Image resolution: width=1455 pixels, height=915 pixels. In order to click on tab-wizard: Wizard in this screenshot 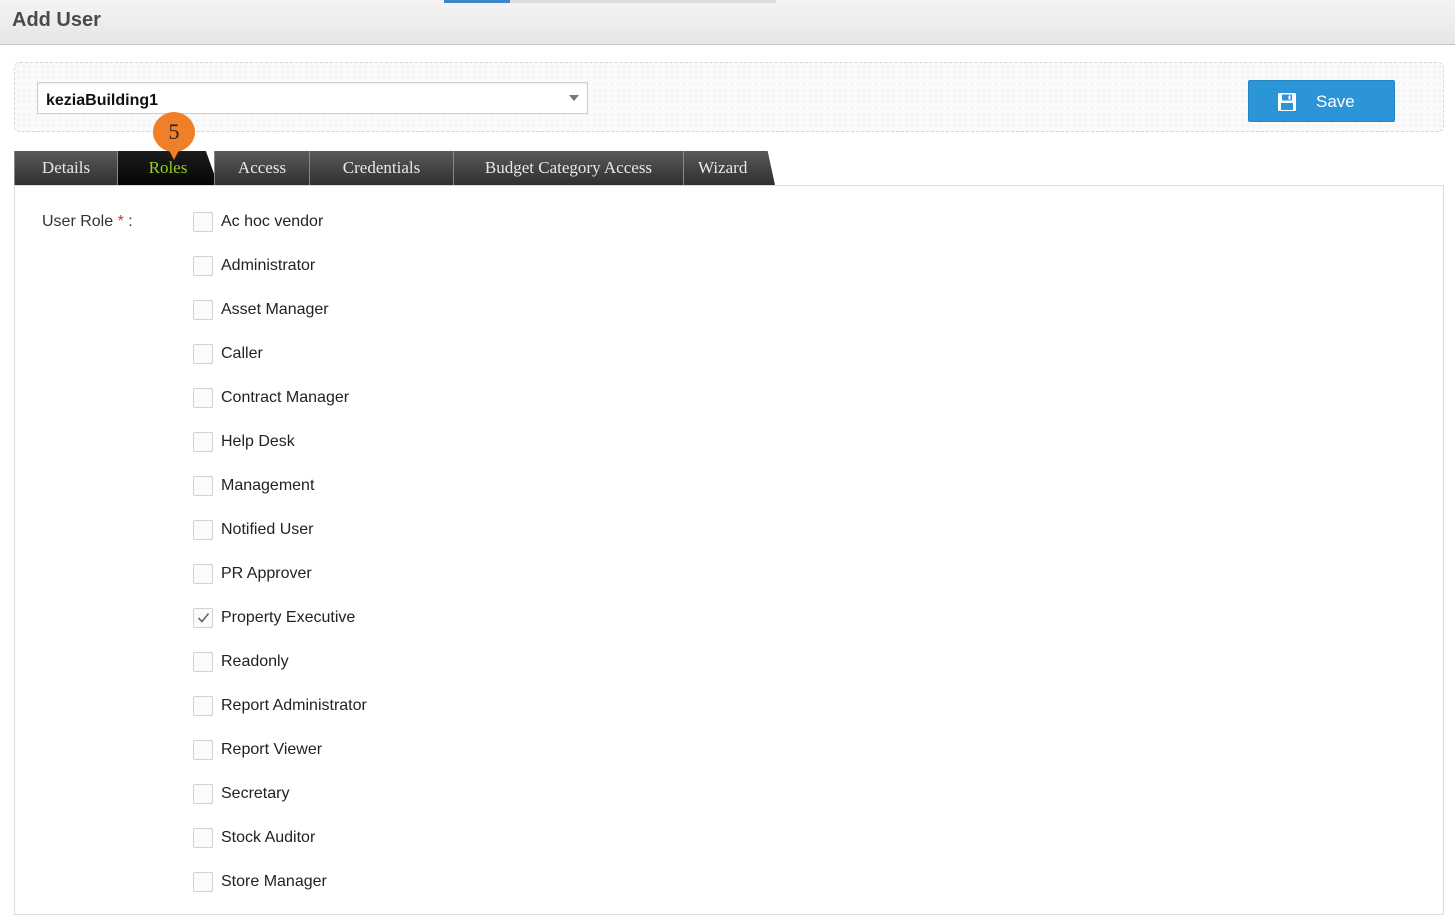, I will do `click(729, 168)`.